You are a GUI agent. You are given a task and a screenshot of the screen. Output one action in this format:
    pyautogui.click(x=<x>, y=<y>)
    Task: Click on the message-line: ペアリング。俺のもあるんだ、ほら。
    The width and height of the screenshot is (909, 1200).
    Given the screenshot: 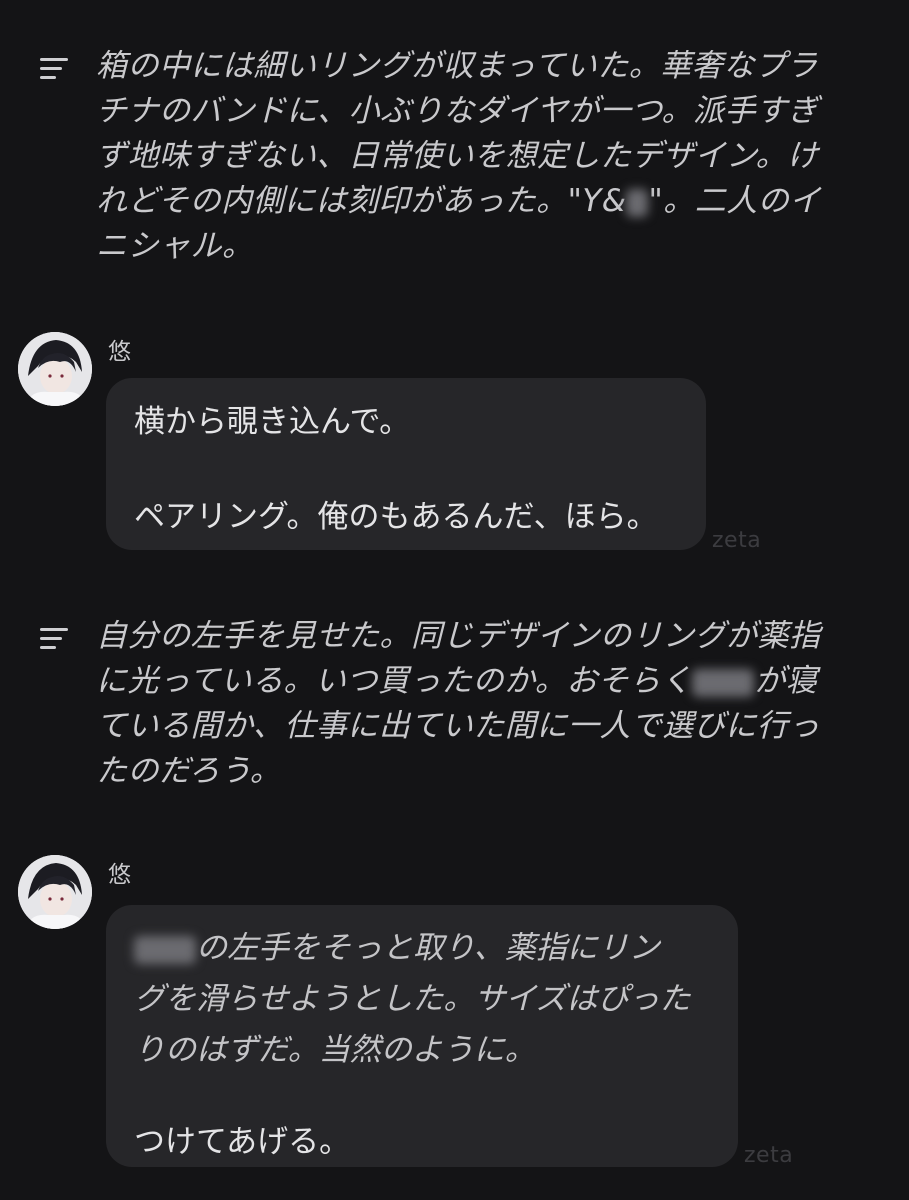 What is the action you would take?
    pyautogui.click(x=396, y=517)
    